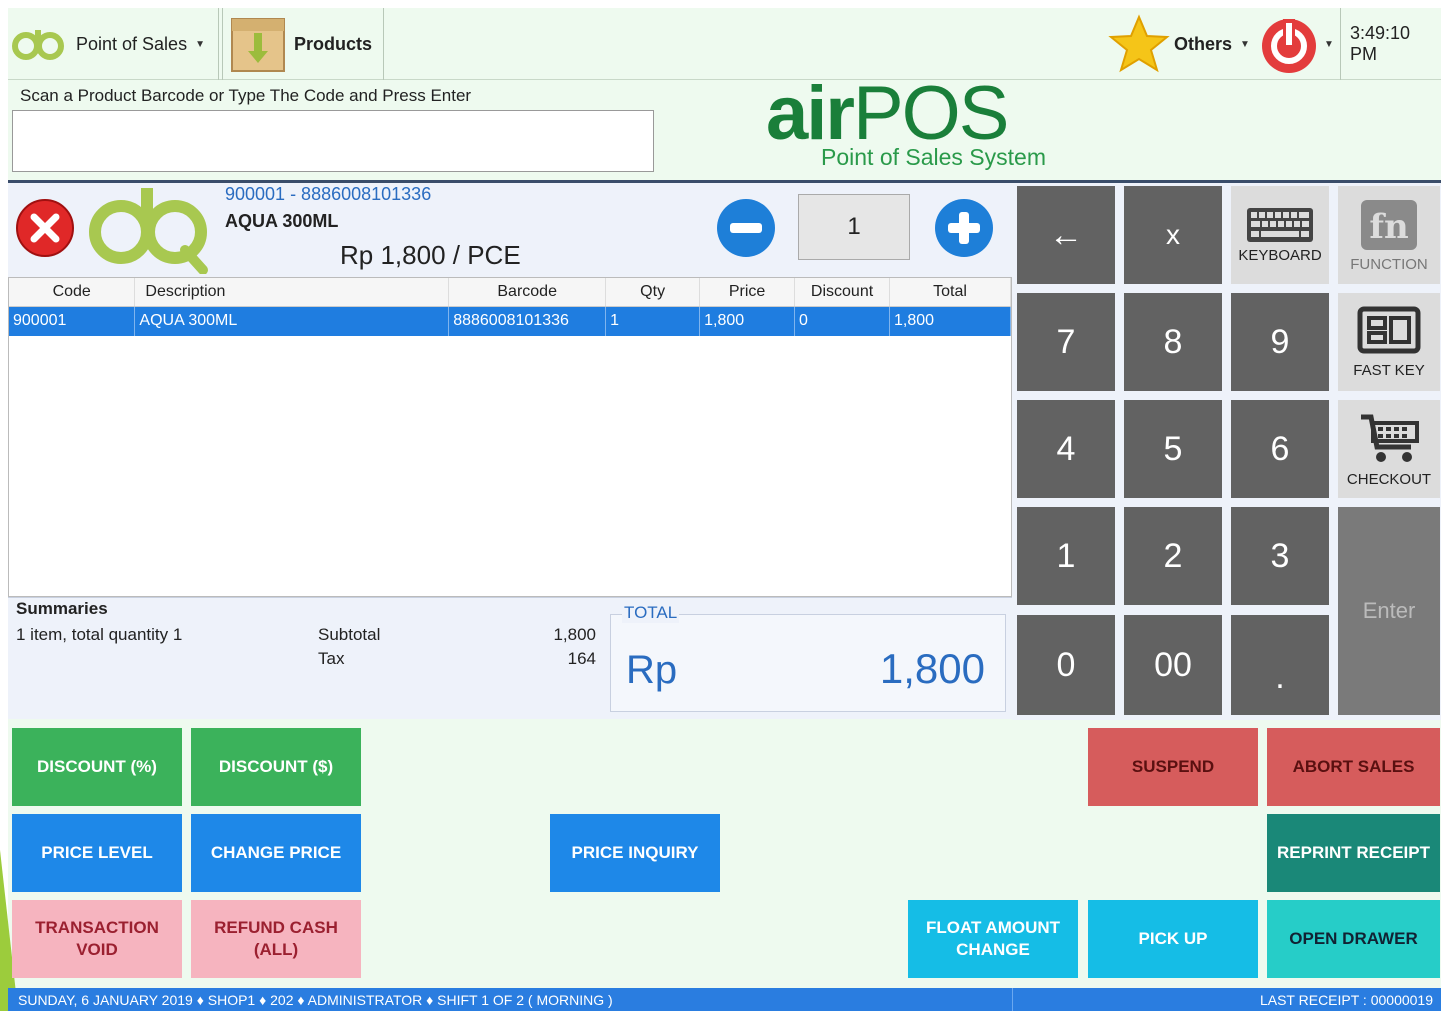 The width and height of the screenshot is (1441, 1011). I want to click on cart-icon, so click(1390, 438).